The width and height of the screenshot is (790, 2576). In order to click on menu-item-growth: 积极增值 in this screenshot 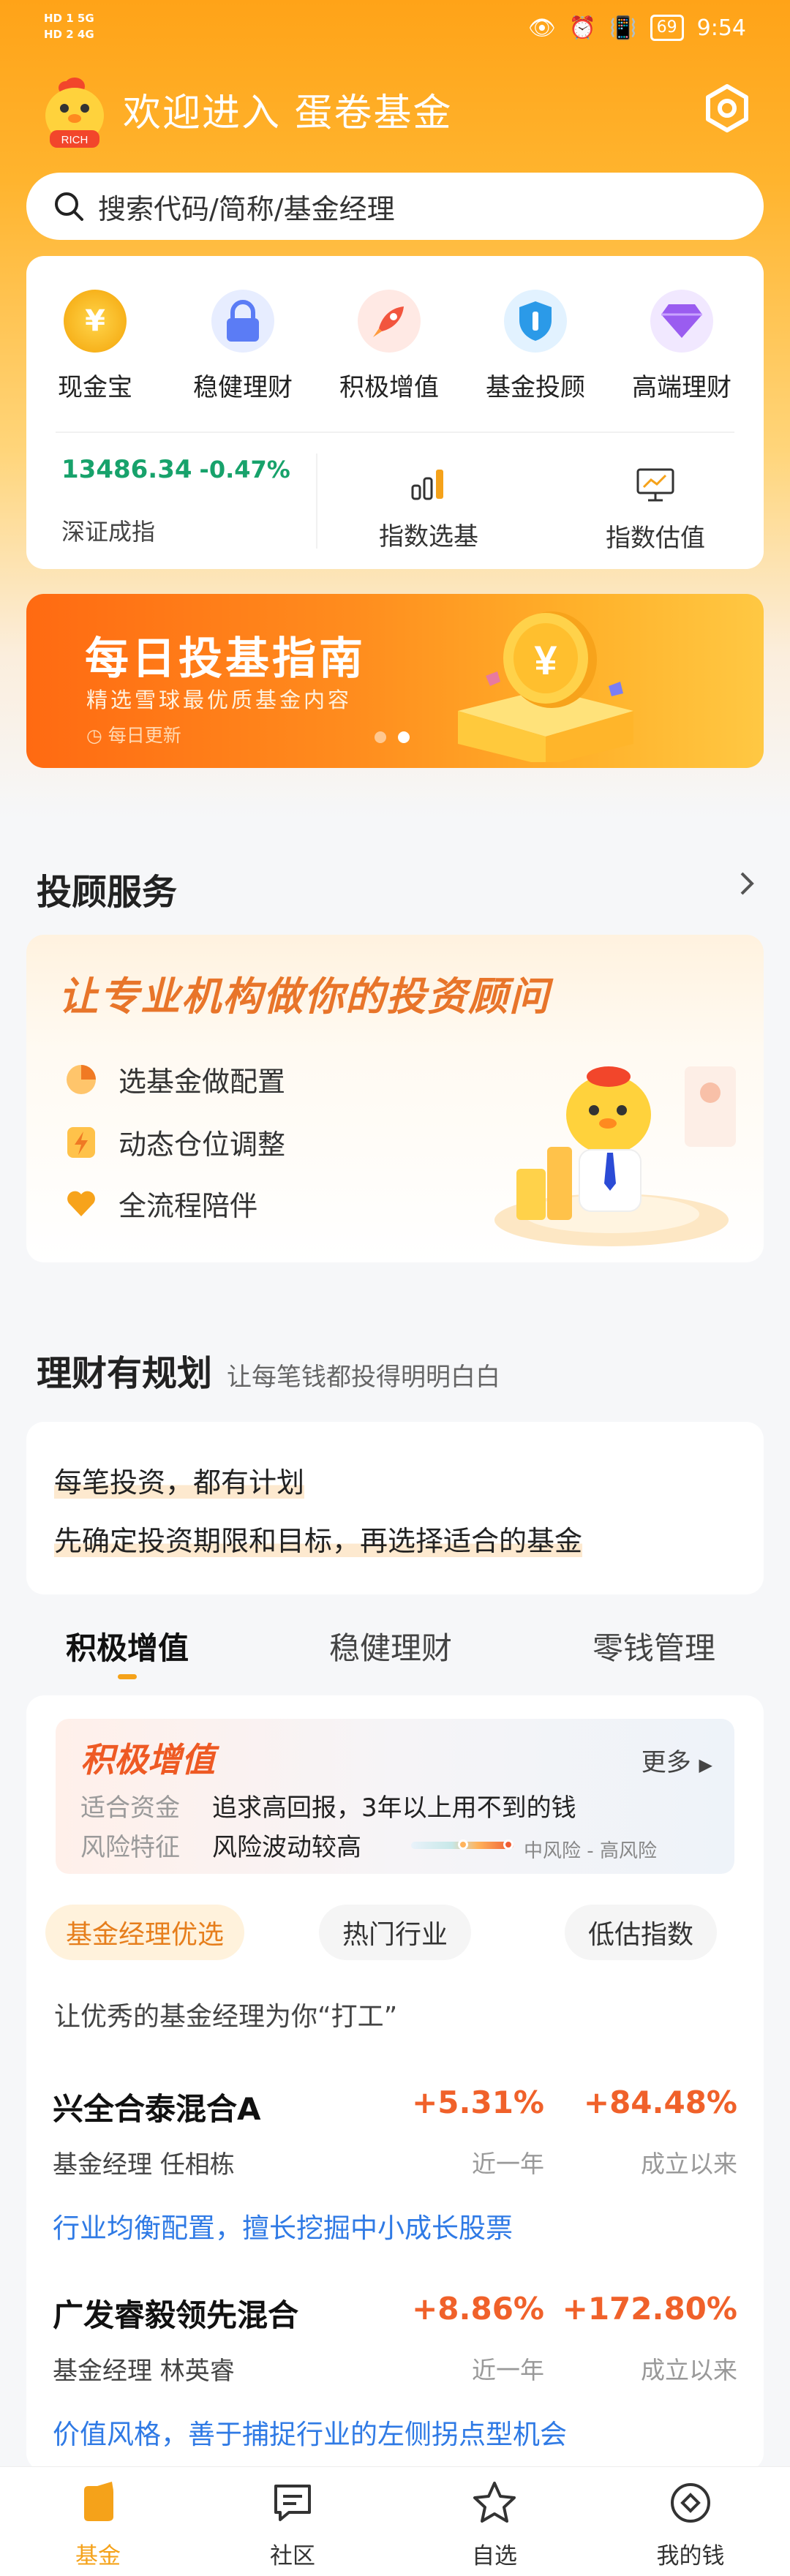, I will do `click(389, 346)`.